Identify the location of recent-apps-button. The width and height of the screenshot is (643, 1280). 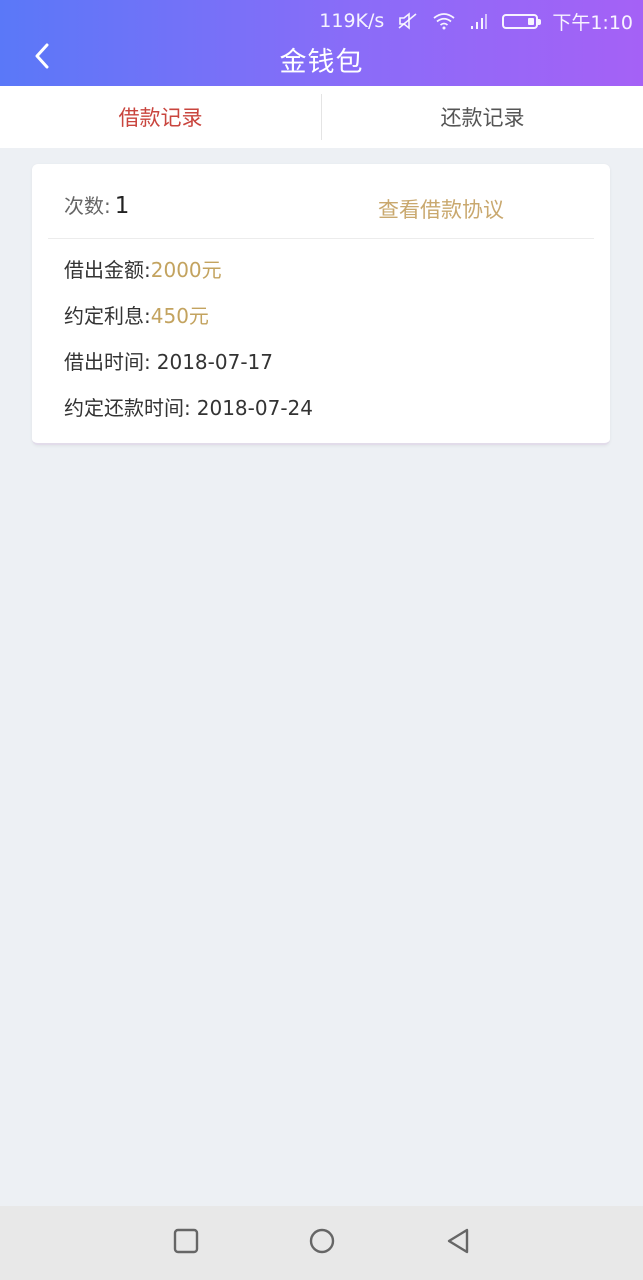
(186, 1243).